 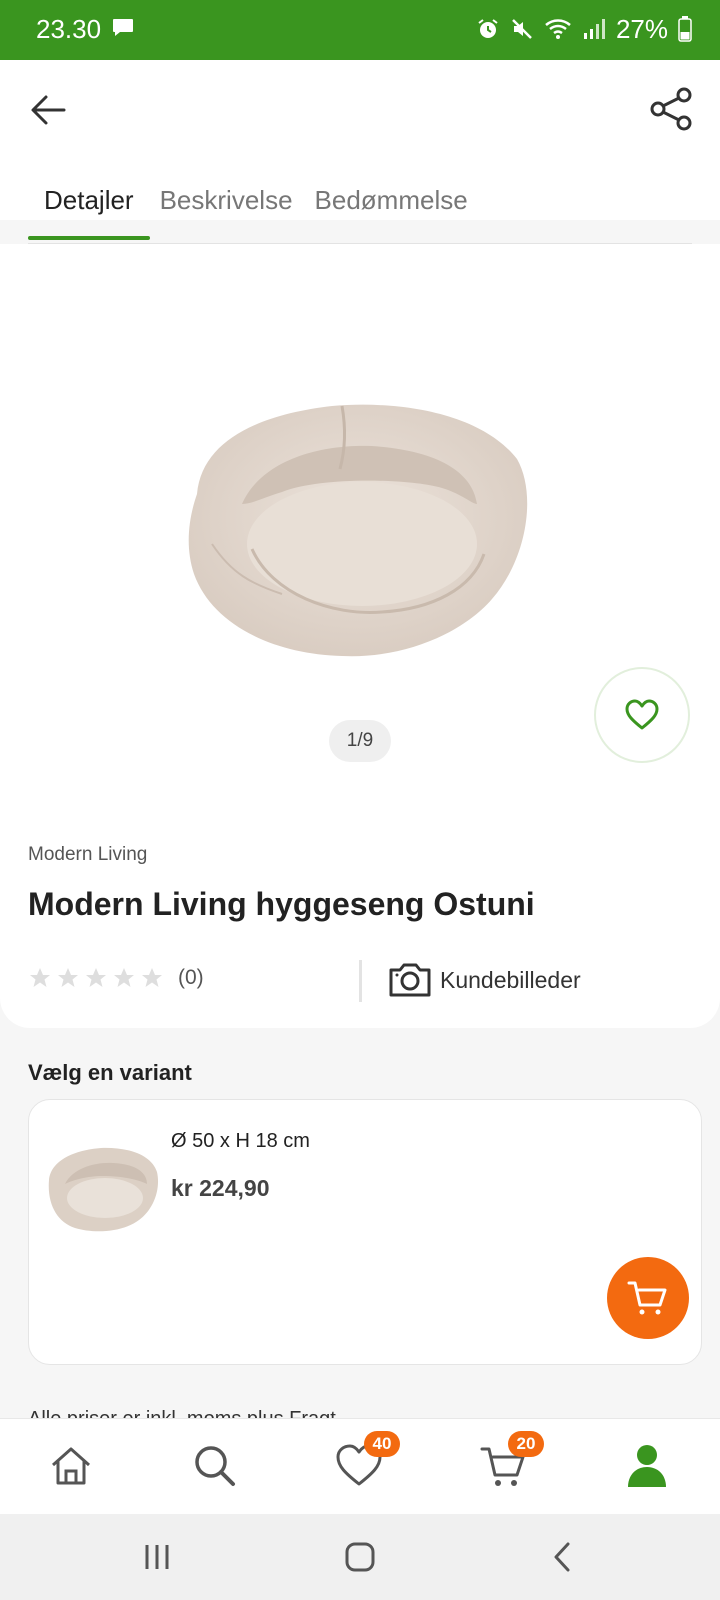 I want to click on detail-tabs: Detajler Beskrivelse Bedømmelse, so click(x=256, y=210).